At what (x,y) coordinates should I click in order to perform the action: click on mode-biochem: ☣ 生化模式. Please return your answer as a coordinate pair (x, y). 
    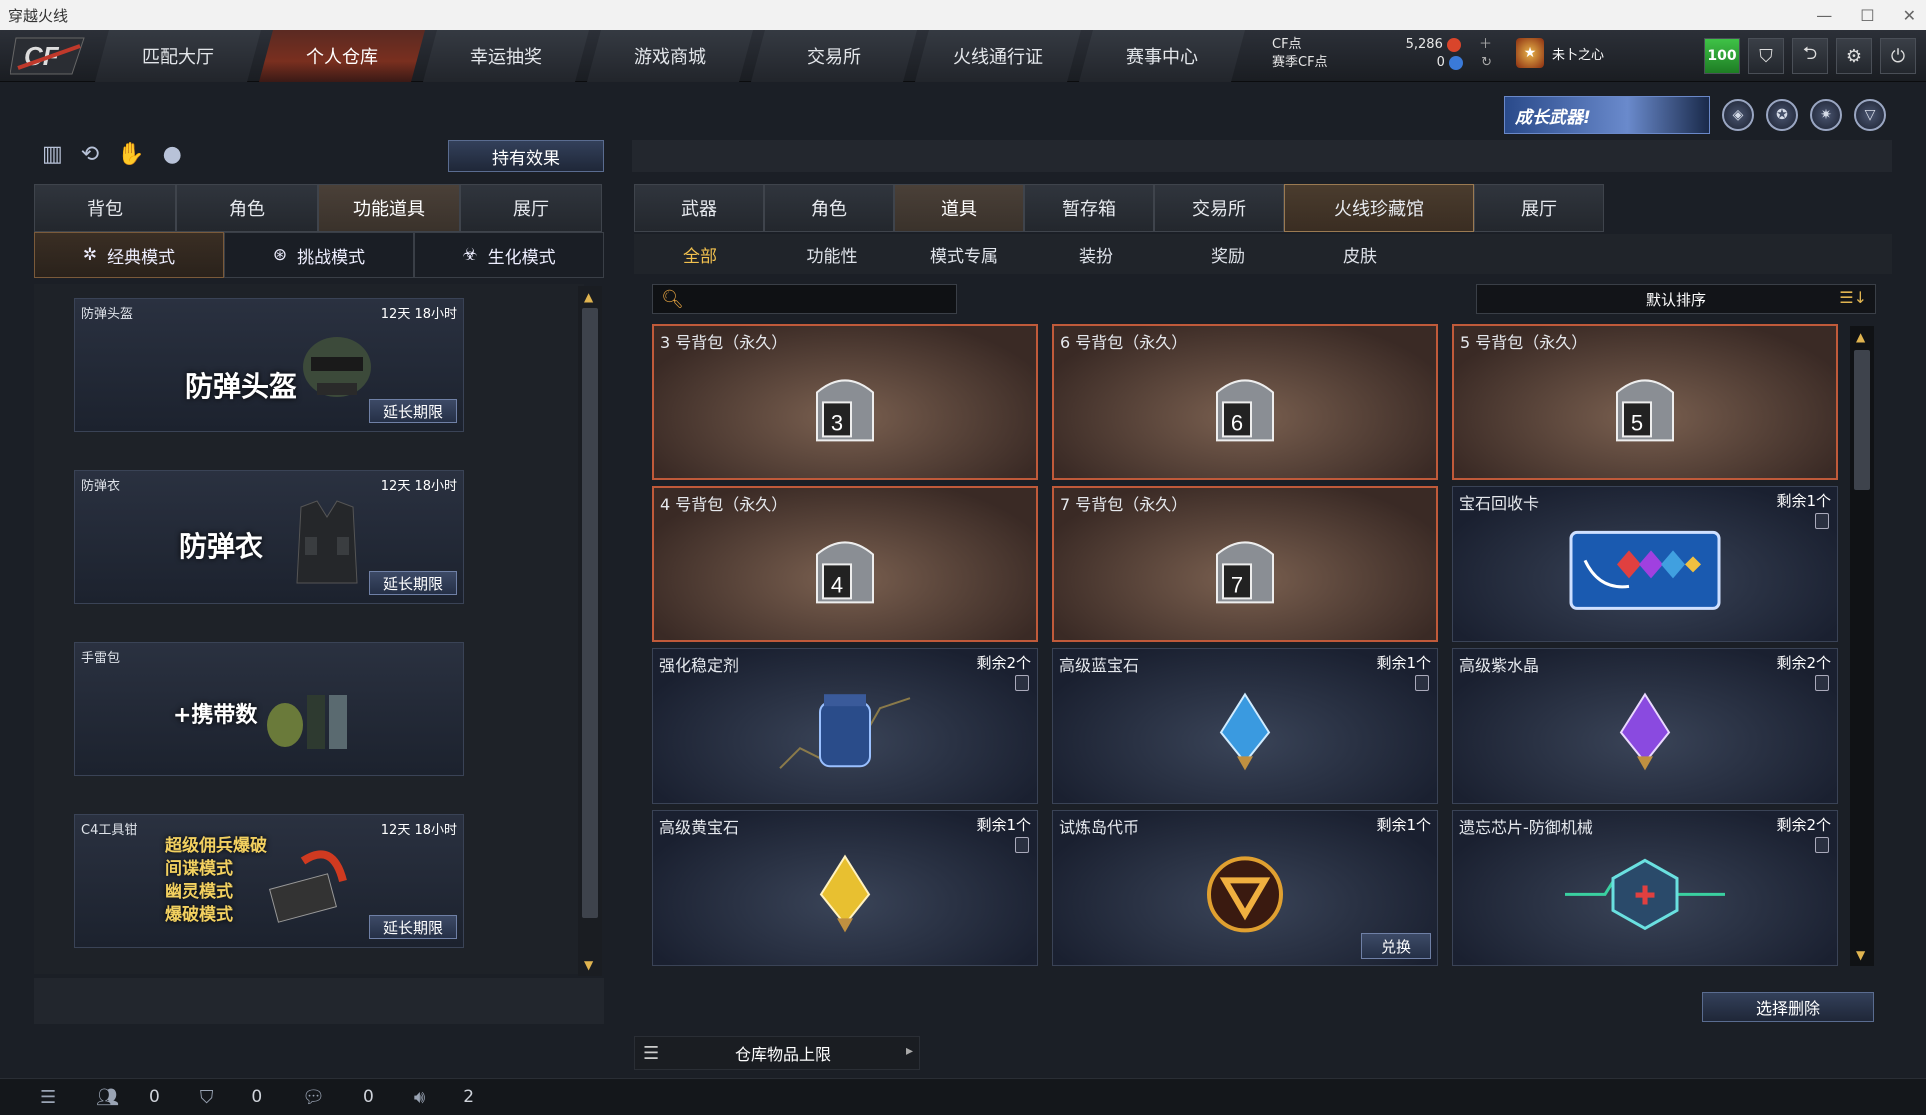
    Looking at the image, I should click on (509, 255).